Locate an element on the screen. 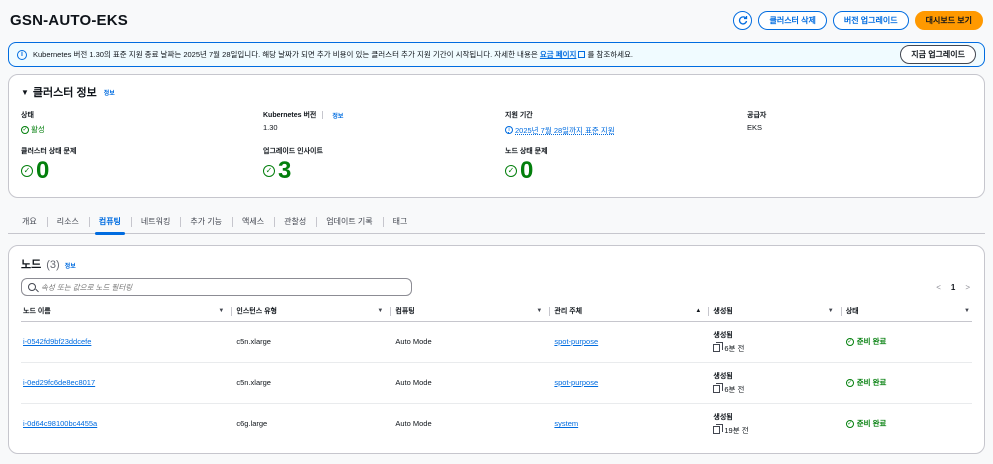 This screenshot has height=464, width=993. banner-text-after: 를 참조하세요. is located at coordinates (610, 54).